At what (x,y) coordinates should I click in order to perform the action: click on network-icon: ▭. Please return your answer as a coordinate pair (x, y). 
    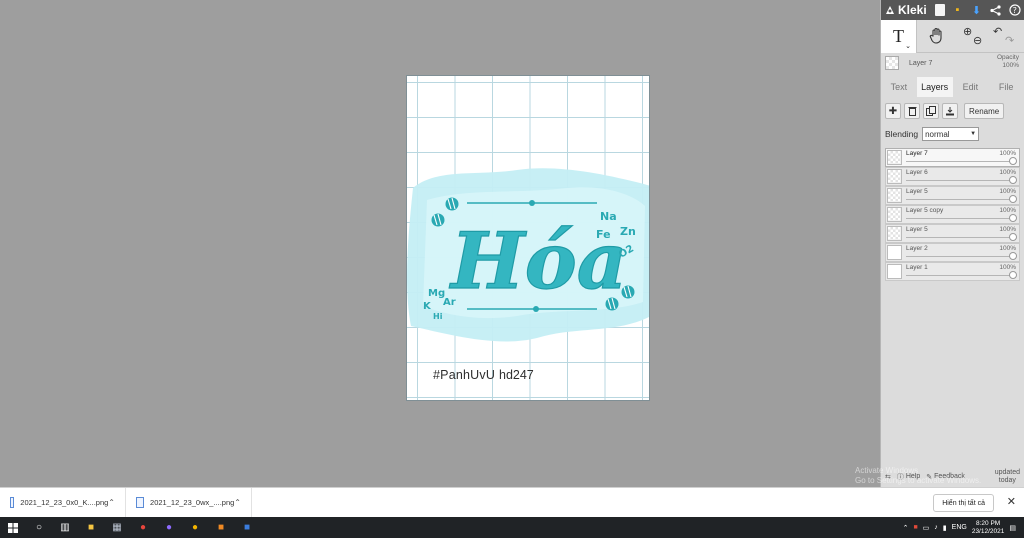
    Looking at the image, I should click on (926, 528).